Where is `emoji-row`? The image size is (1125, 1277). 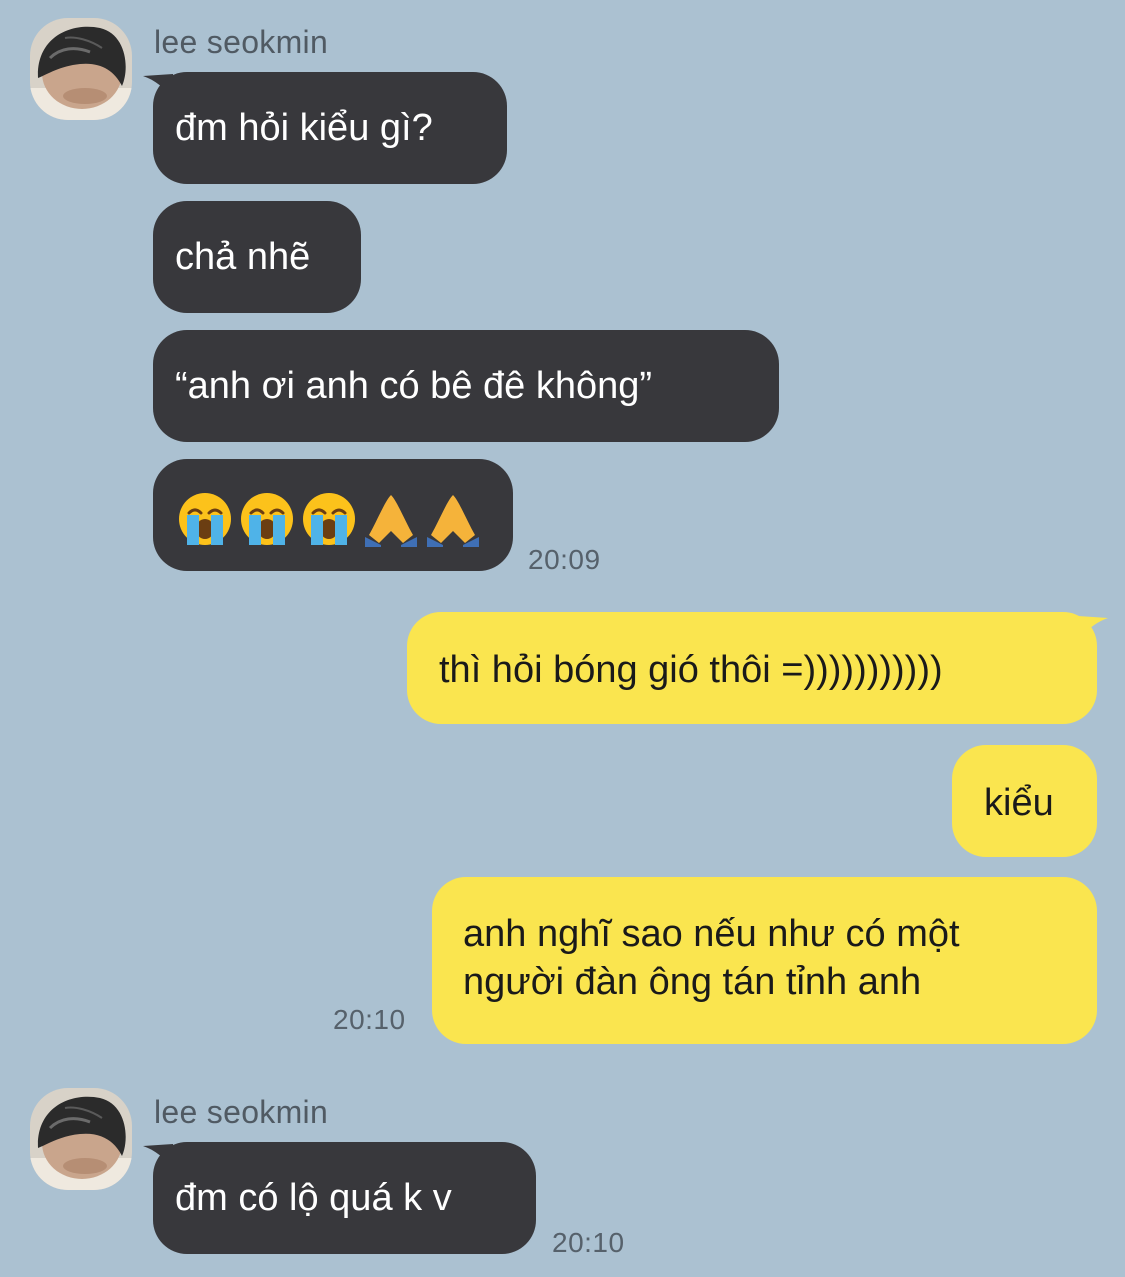 emoji-row is located at coordinates (345, 516).